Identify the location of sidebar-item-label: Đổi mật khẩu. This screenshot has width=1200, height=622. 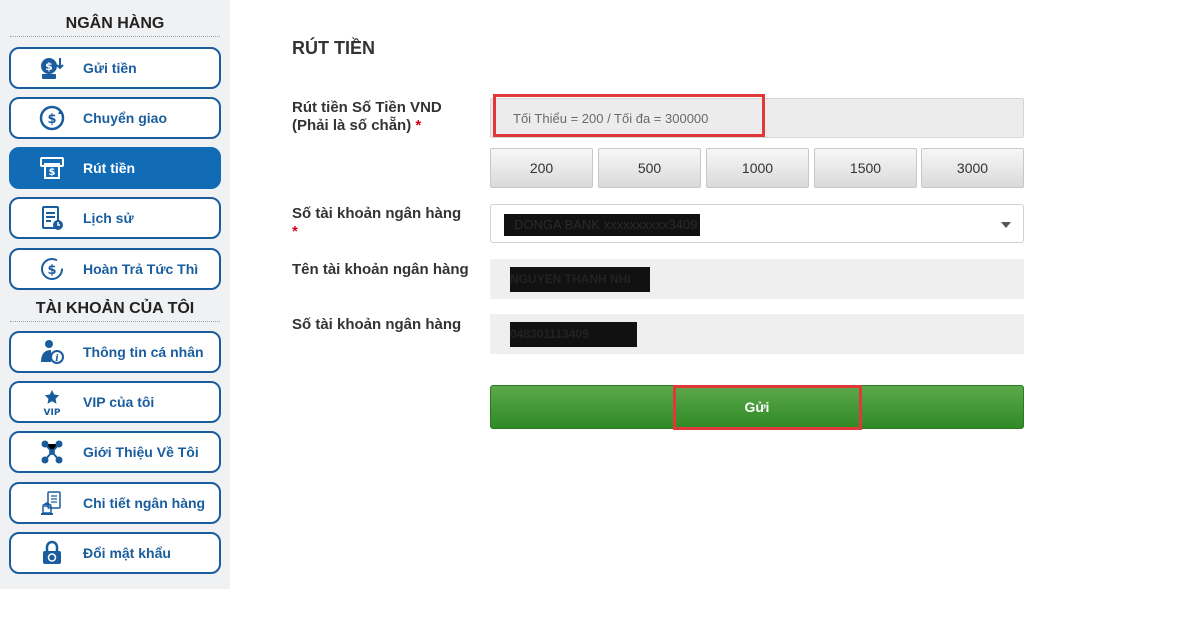
(127, 553).